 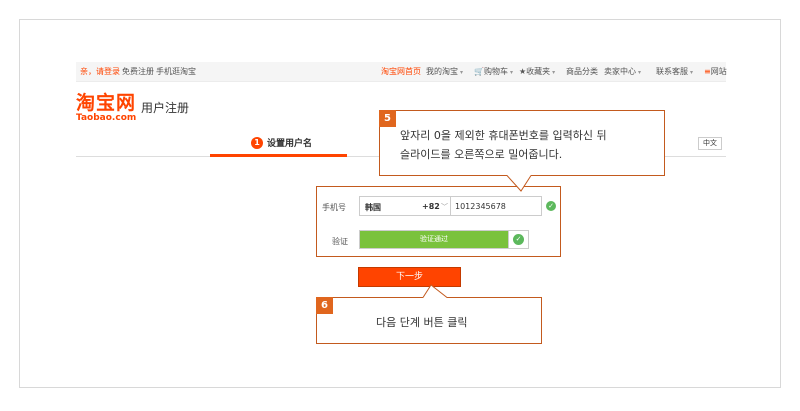 I want to click on callout-line-2: 슬라이드를 오른쪽으로 밀어줍니다., so click(x=481, y=154).